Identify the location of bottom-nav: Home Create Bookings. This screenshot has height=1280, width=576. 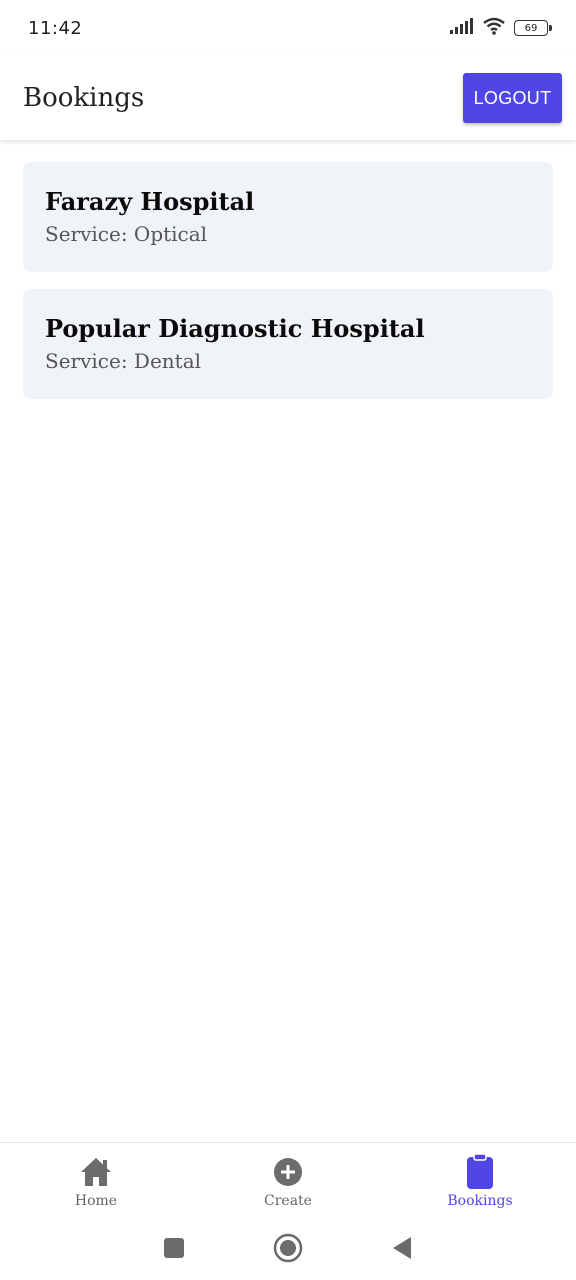
(288, 1181).